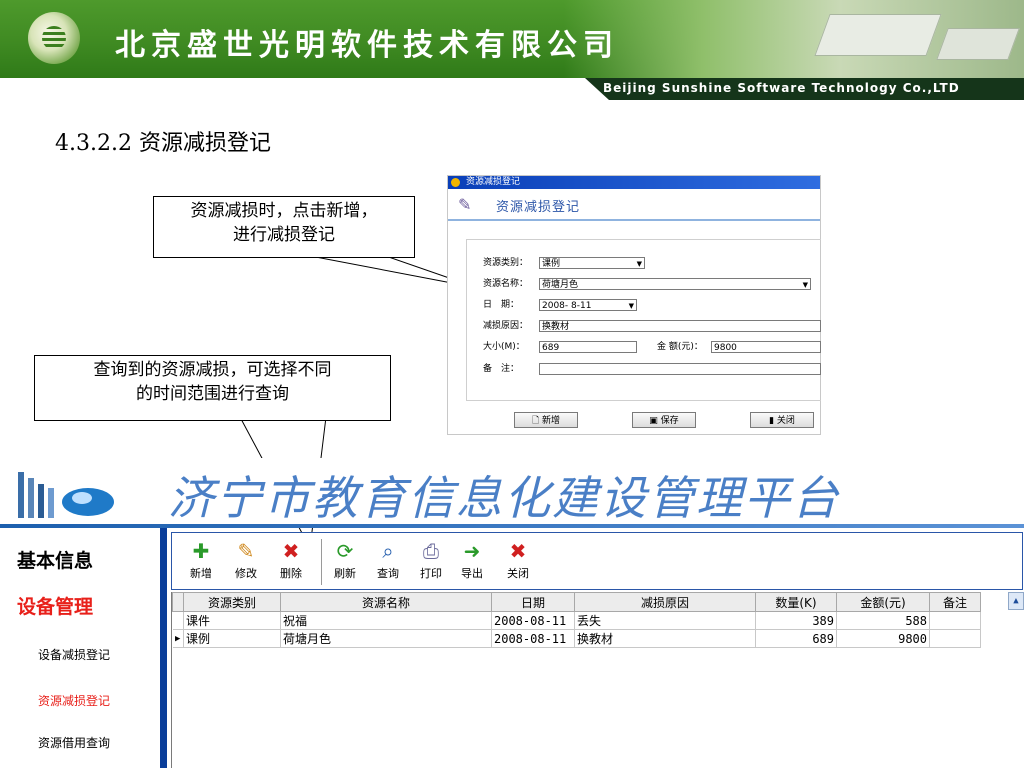  What do you see at coordinates (506, 326) in the screenshot?
I see `reason-label: 减损原因：` at bounding box center [506, 326].